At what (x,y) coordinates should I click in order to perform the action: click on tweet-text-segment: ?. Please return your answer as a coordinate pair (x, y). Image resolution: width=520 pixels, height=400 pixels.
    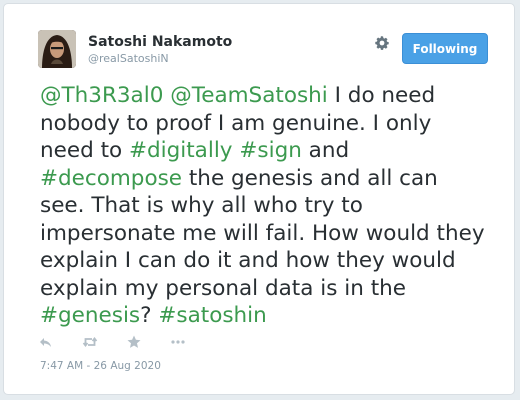
    Looking at the image, I should click on (149, 315).